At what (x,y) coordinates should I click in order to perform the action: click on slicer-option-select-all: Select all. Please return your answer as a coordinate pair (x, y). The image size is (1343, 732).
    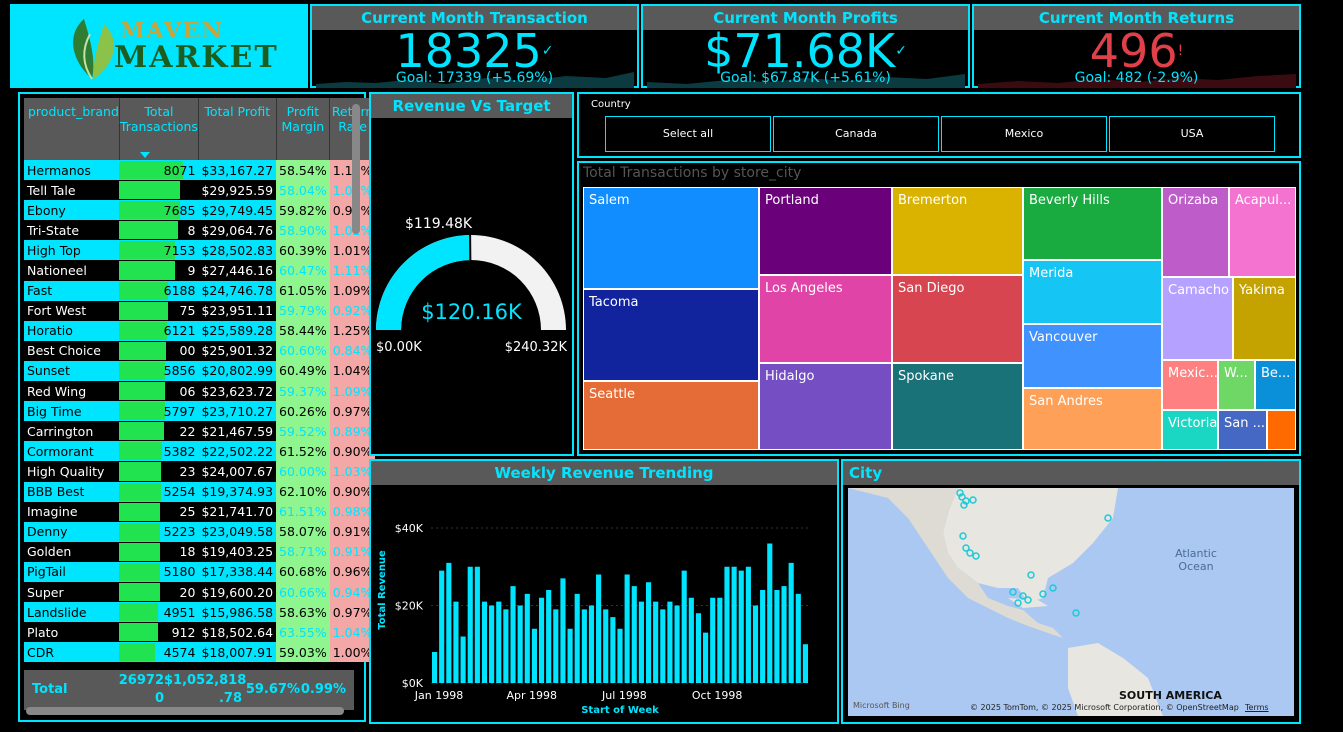
    Looking at the image, I should click on (688, 134).